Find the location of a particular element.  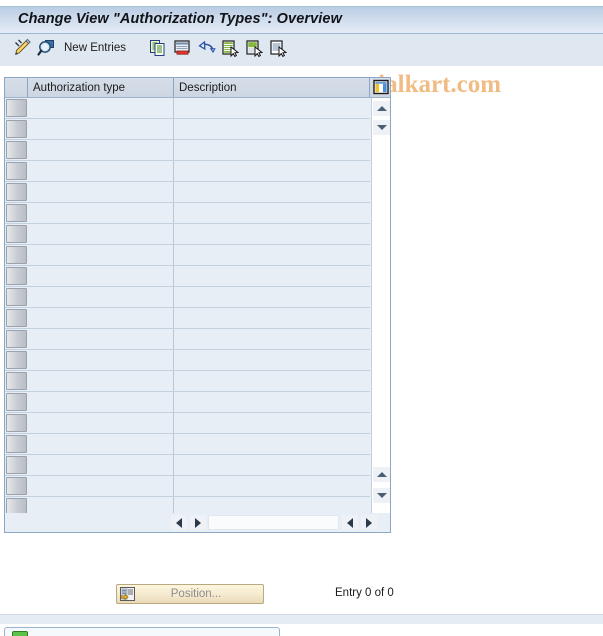

scroll-left-button is located at coordinates (179, 522).